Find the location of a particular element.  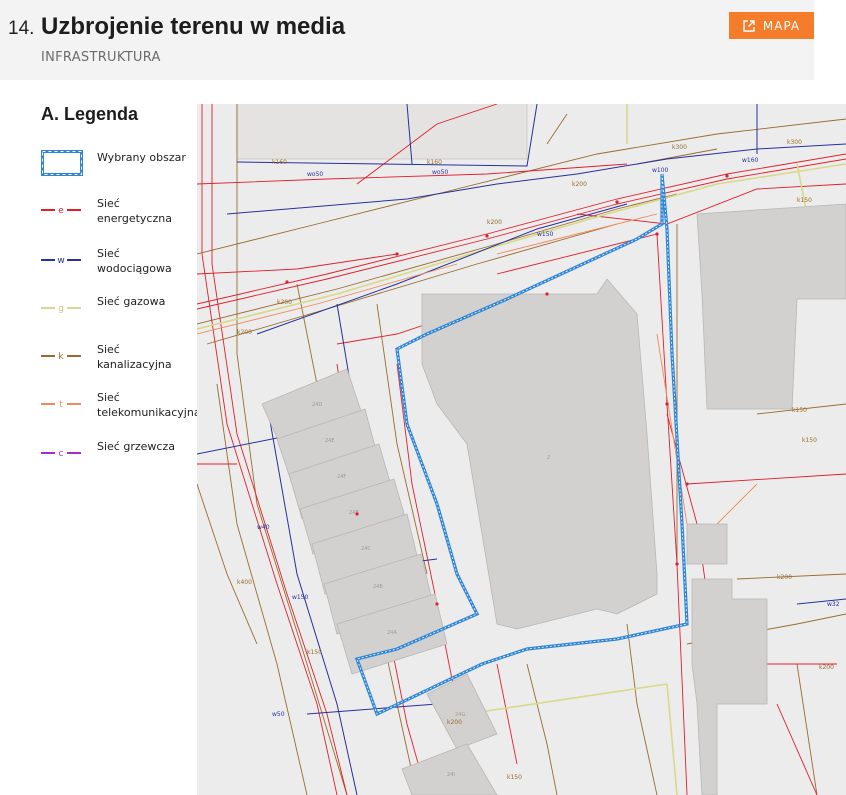

legend-label: Wybrany obszar is located at coordinates (141, 157).